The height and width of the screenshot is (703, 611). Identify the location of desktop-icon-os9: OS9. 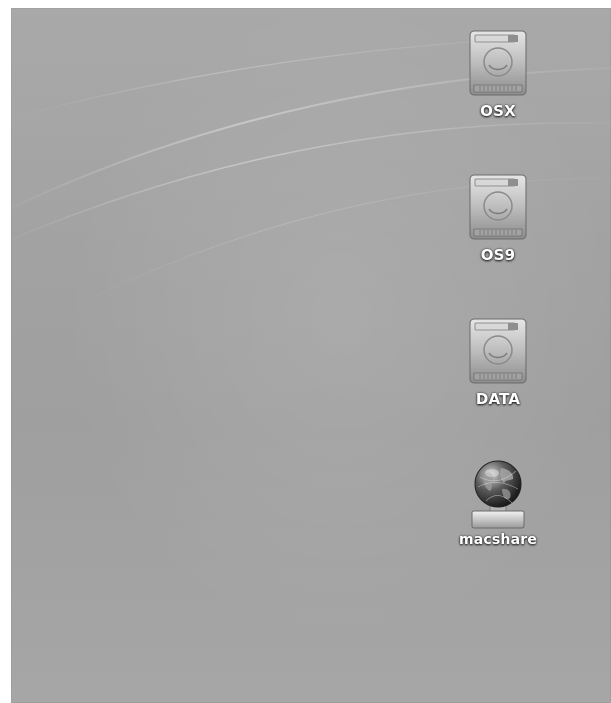
(498, 233).